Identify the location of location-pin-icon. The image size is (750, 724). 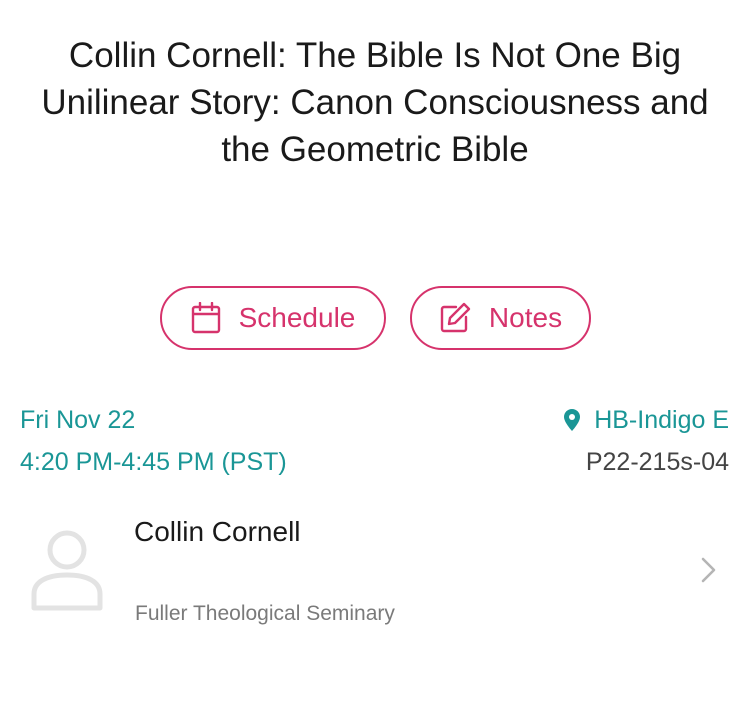
(572, 420).